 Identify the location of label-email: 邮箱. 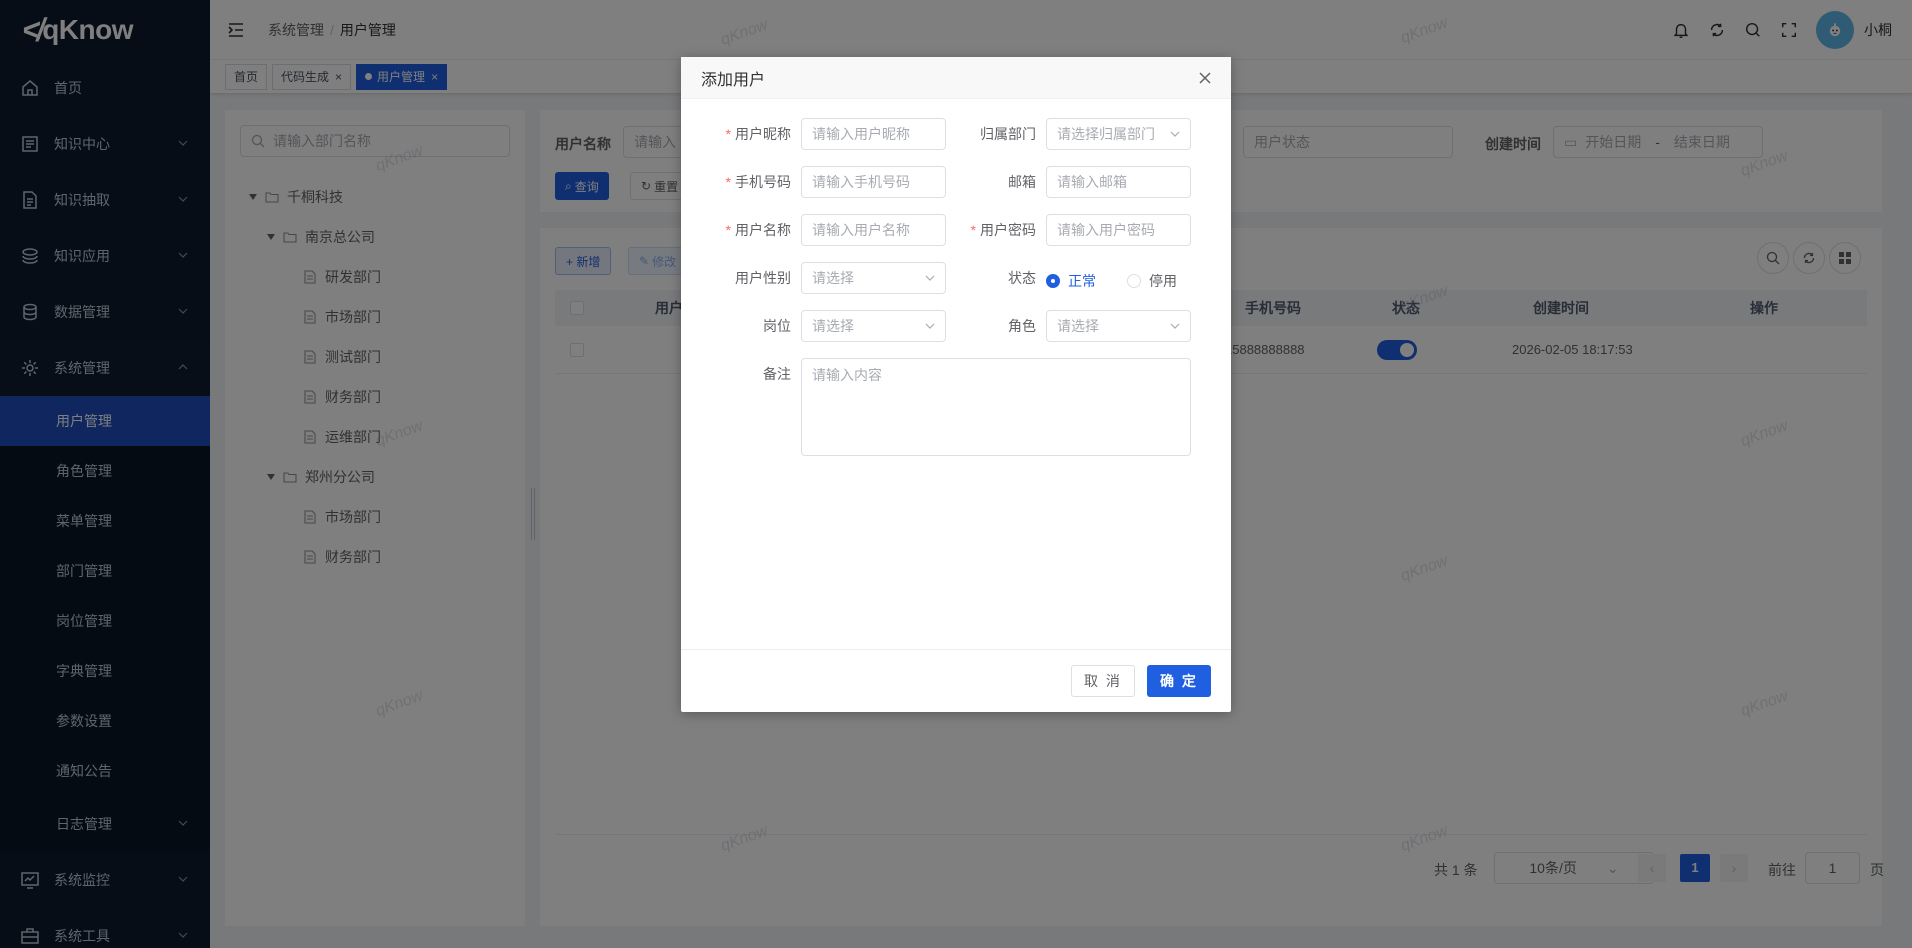
(1022, 182).